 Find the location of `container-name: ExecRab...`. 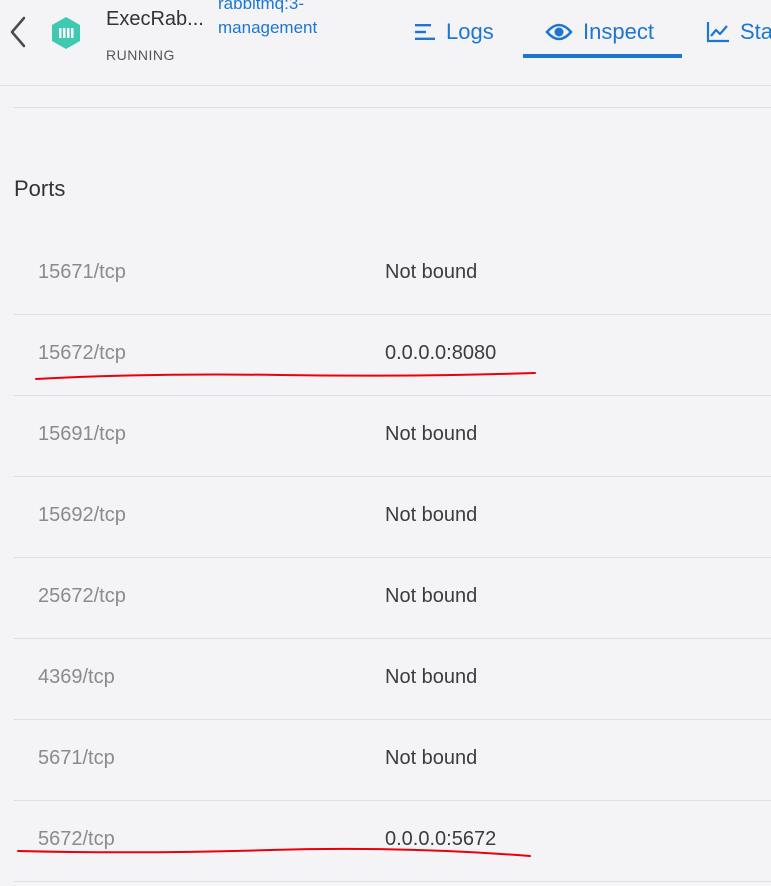

container-name: ExecRab... is located at coordinates (155, 19).